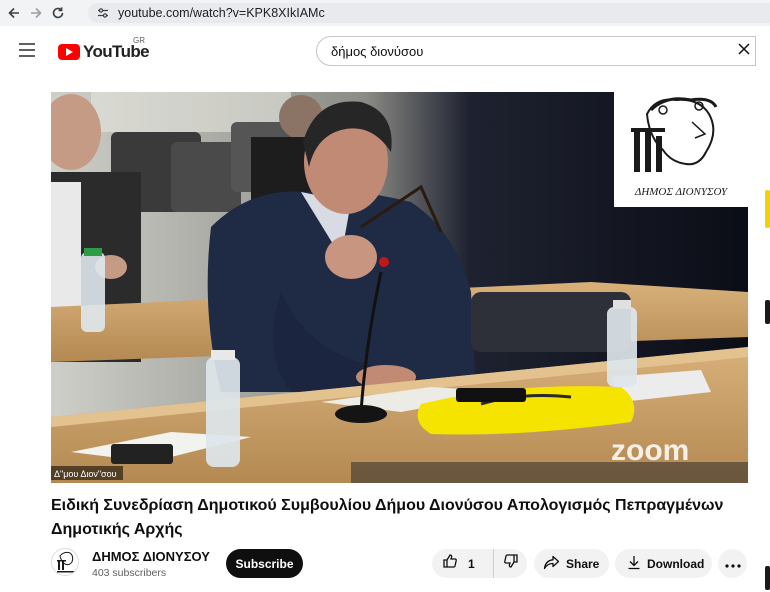  Describe the element at coordinates (429, 13) in the screenshot. I see `address-bar: youtube.com/watch?v=KPK8XIkIAMc` at that location.